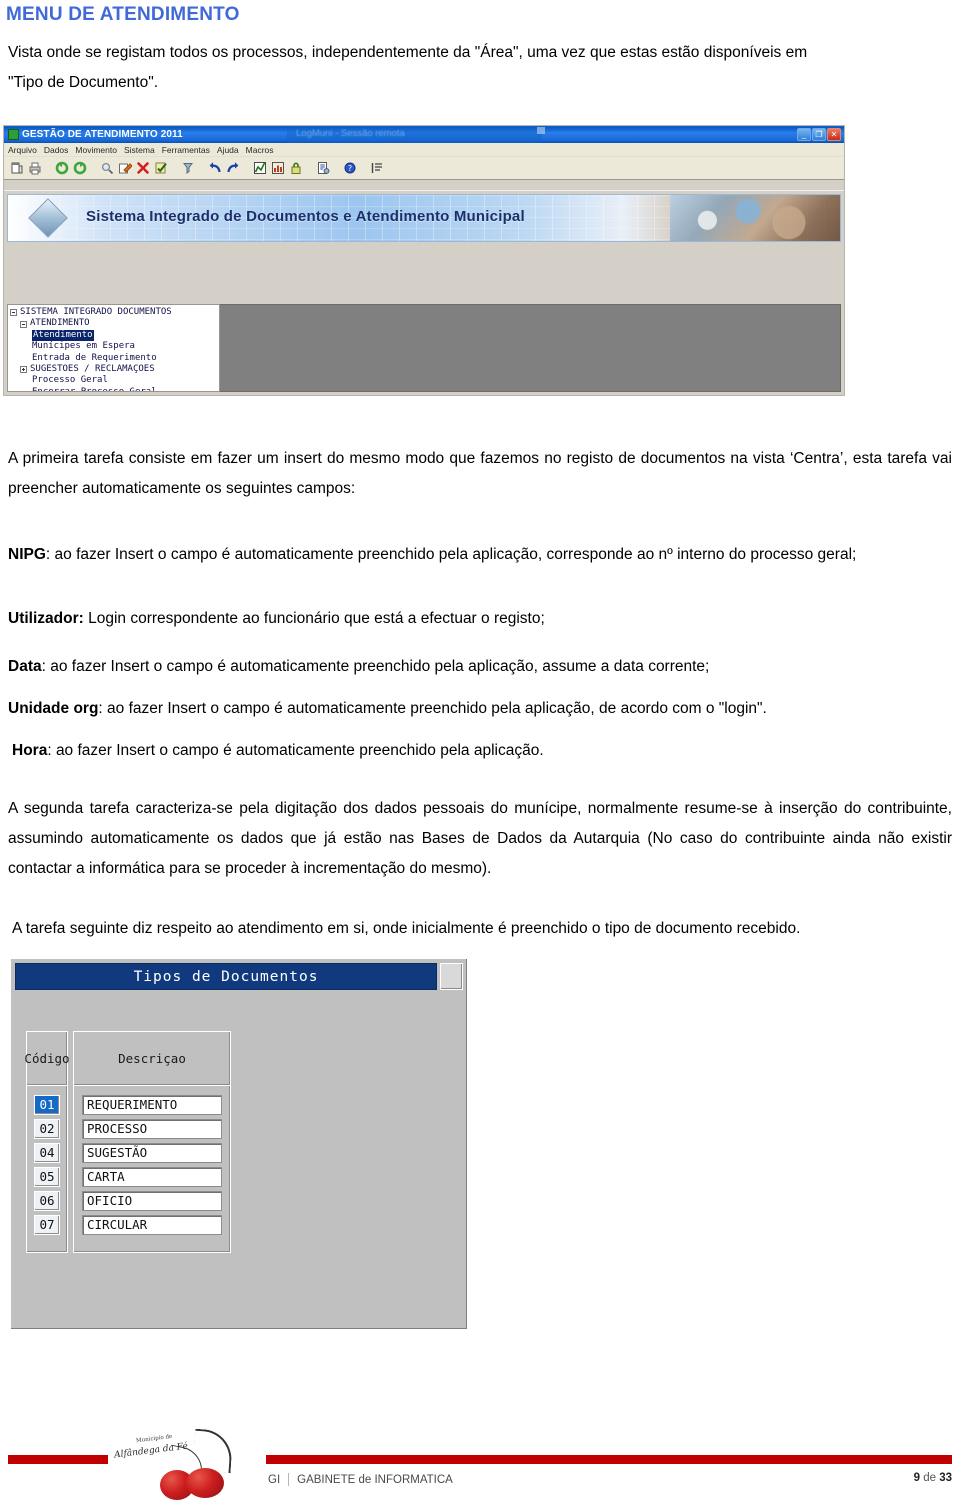 This screenshot has width=960, height=1511. I want to click on session-title-cap, so click(541, 130).